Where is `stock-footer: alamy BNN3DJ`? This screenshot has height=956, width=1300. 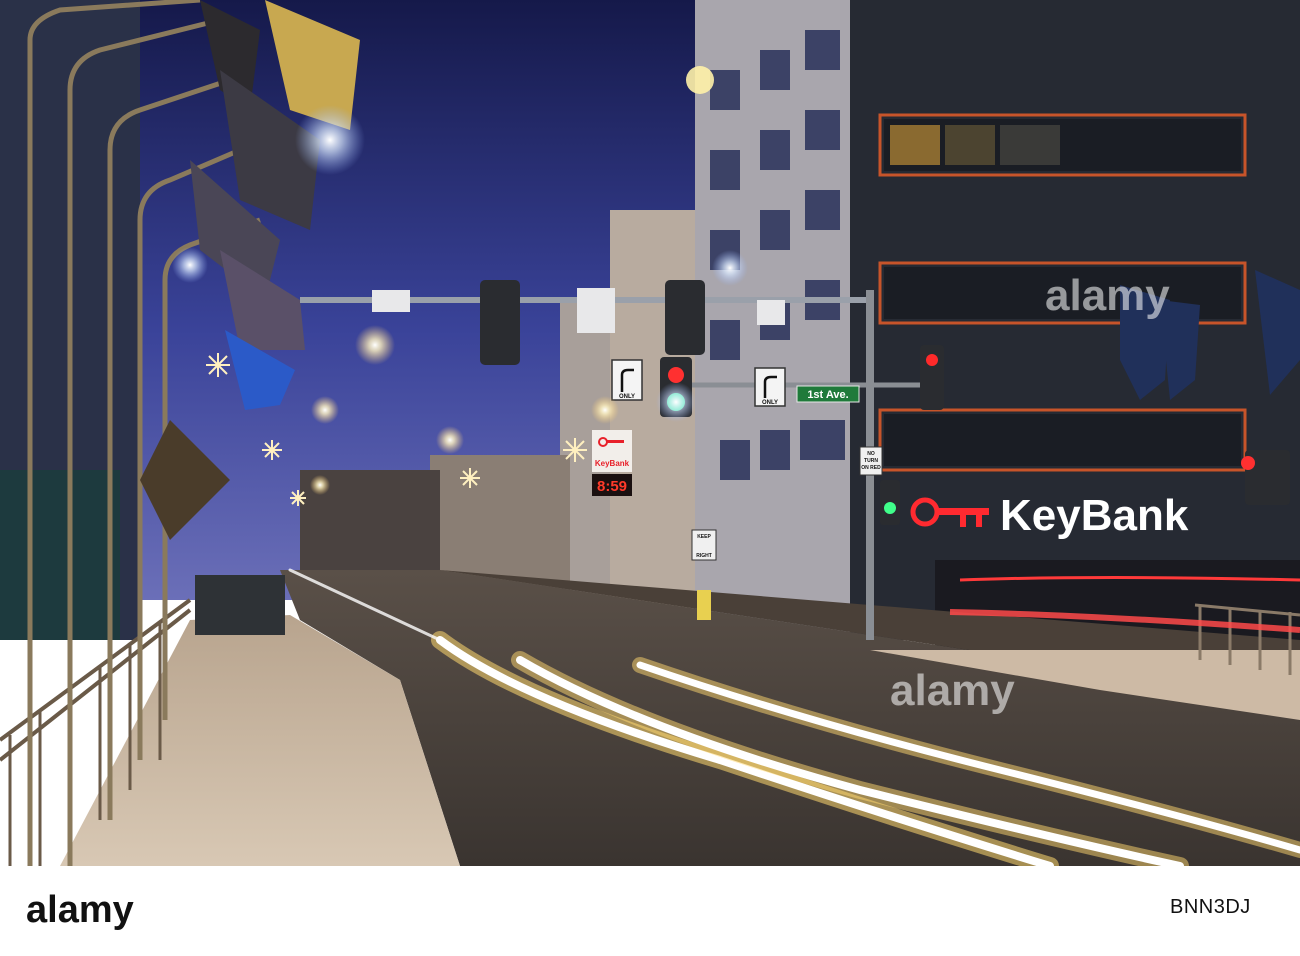 stock-footer: alamy BNN3DJ is located at coordinates (650, 911).